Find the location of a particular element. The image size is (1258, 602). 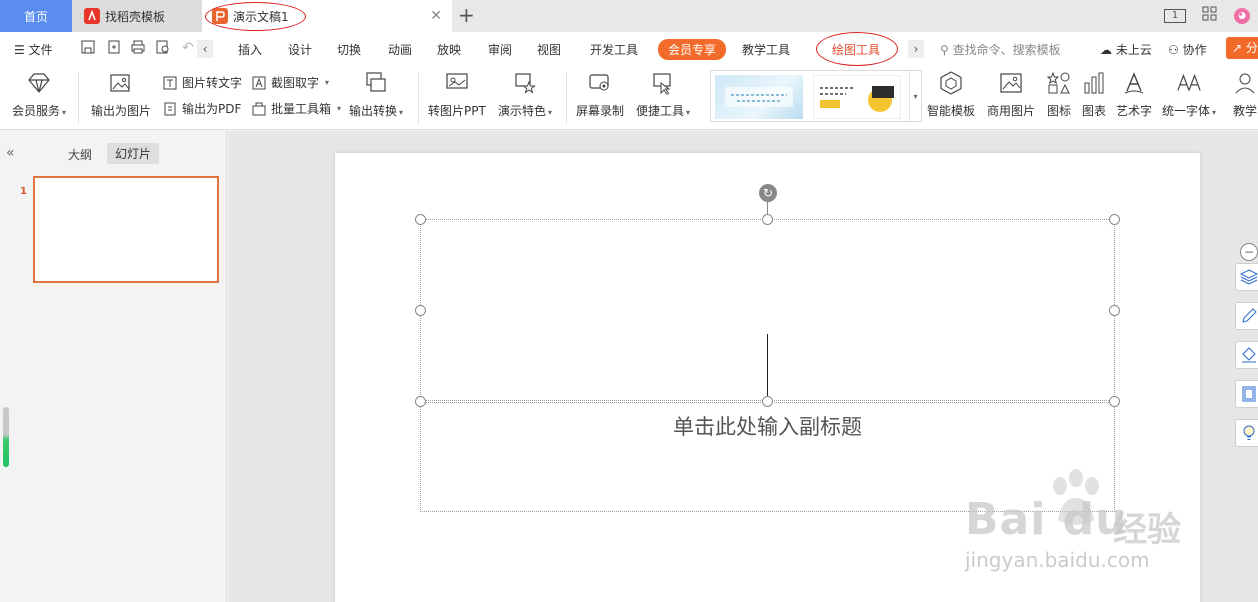

art-text-button: 艺术字 is located at coordinates (1134, 94).